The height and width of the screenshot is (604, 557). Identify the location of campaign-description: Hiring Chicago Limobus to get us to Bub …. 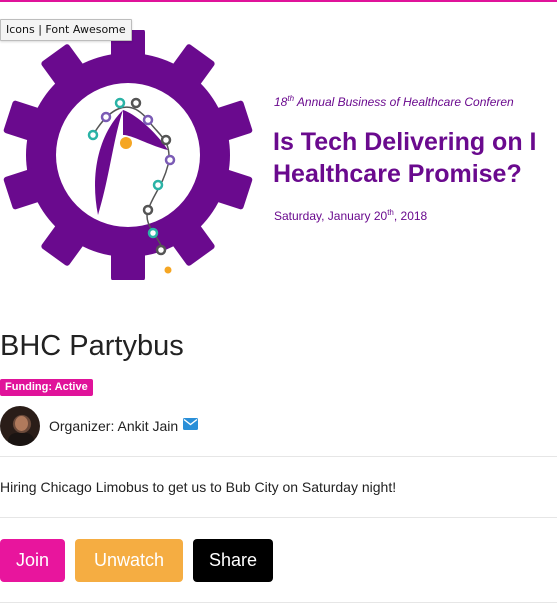
(198, 487).